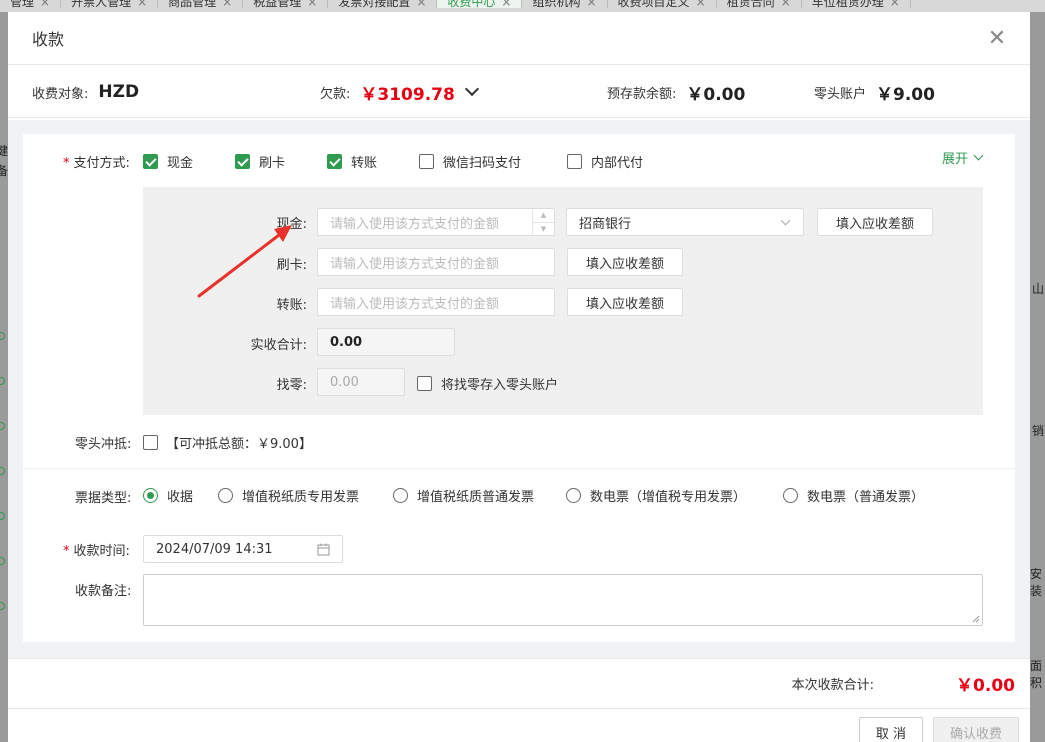 Image resolution: width=1045 pixels, height=742 pixels. What do you see at coordinates (119, 92) in the screenshot?
I see `charge-target-value: HZD` at bounding box center [119, 92].